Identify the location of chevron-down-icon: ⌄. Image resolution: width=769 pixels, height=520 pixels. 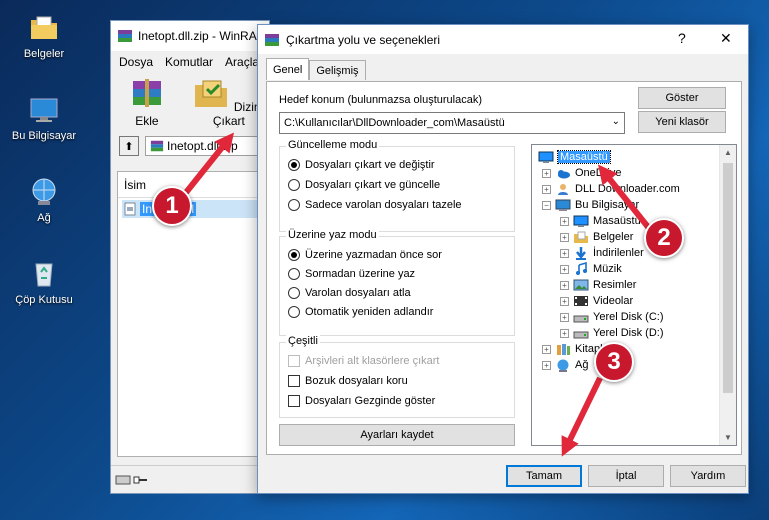
(616, 121).